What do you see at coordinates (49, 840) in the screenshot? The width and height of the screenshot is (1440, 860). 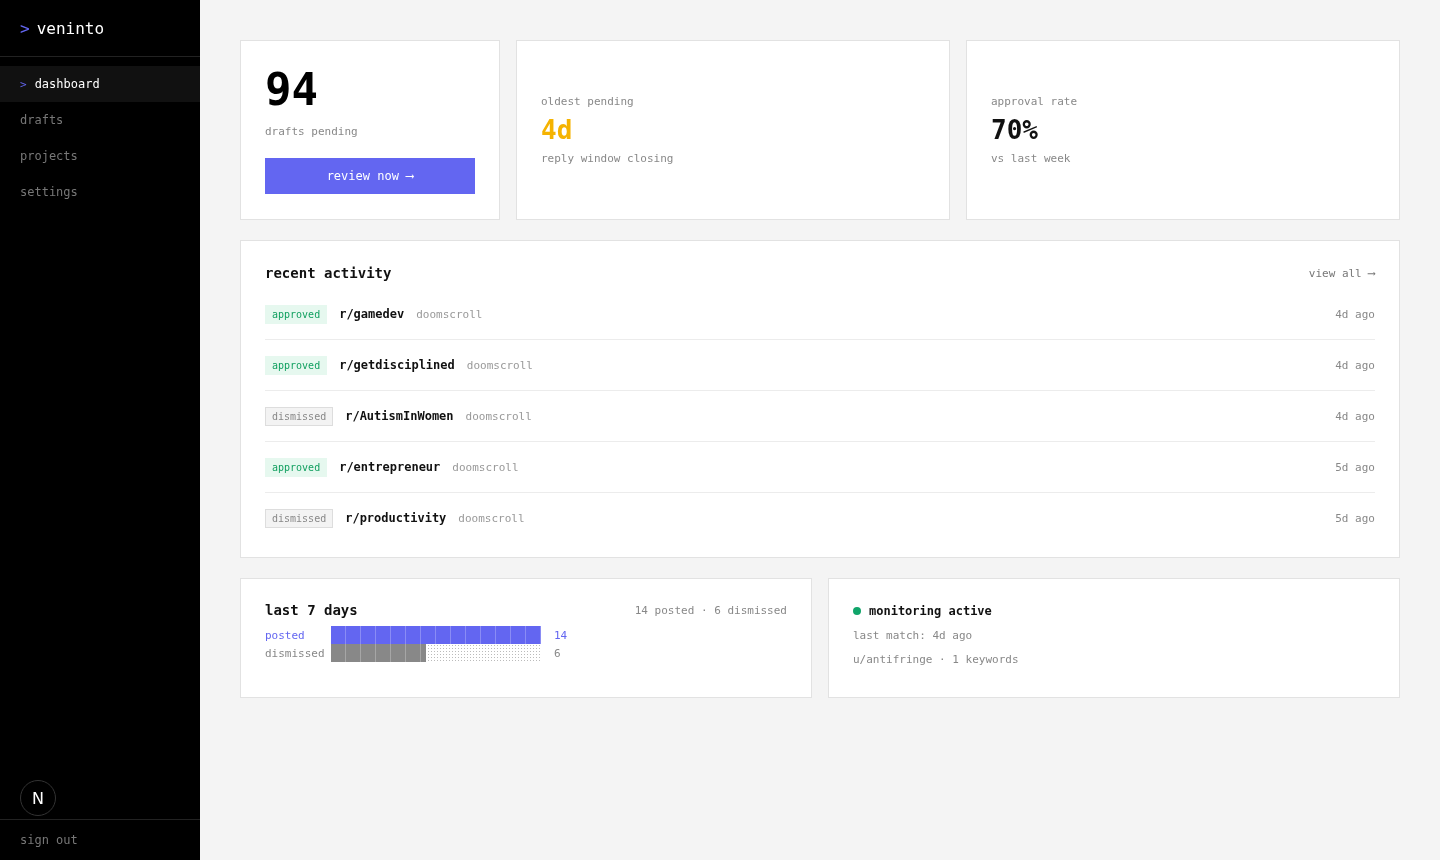 I see `sign-out-link: sign out` at bounding box center [49, 840].